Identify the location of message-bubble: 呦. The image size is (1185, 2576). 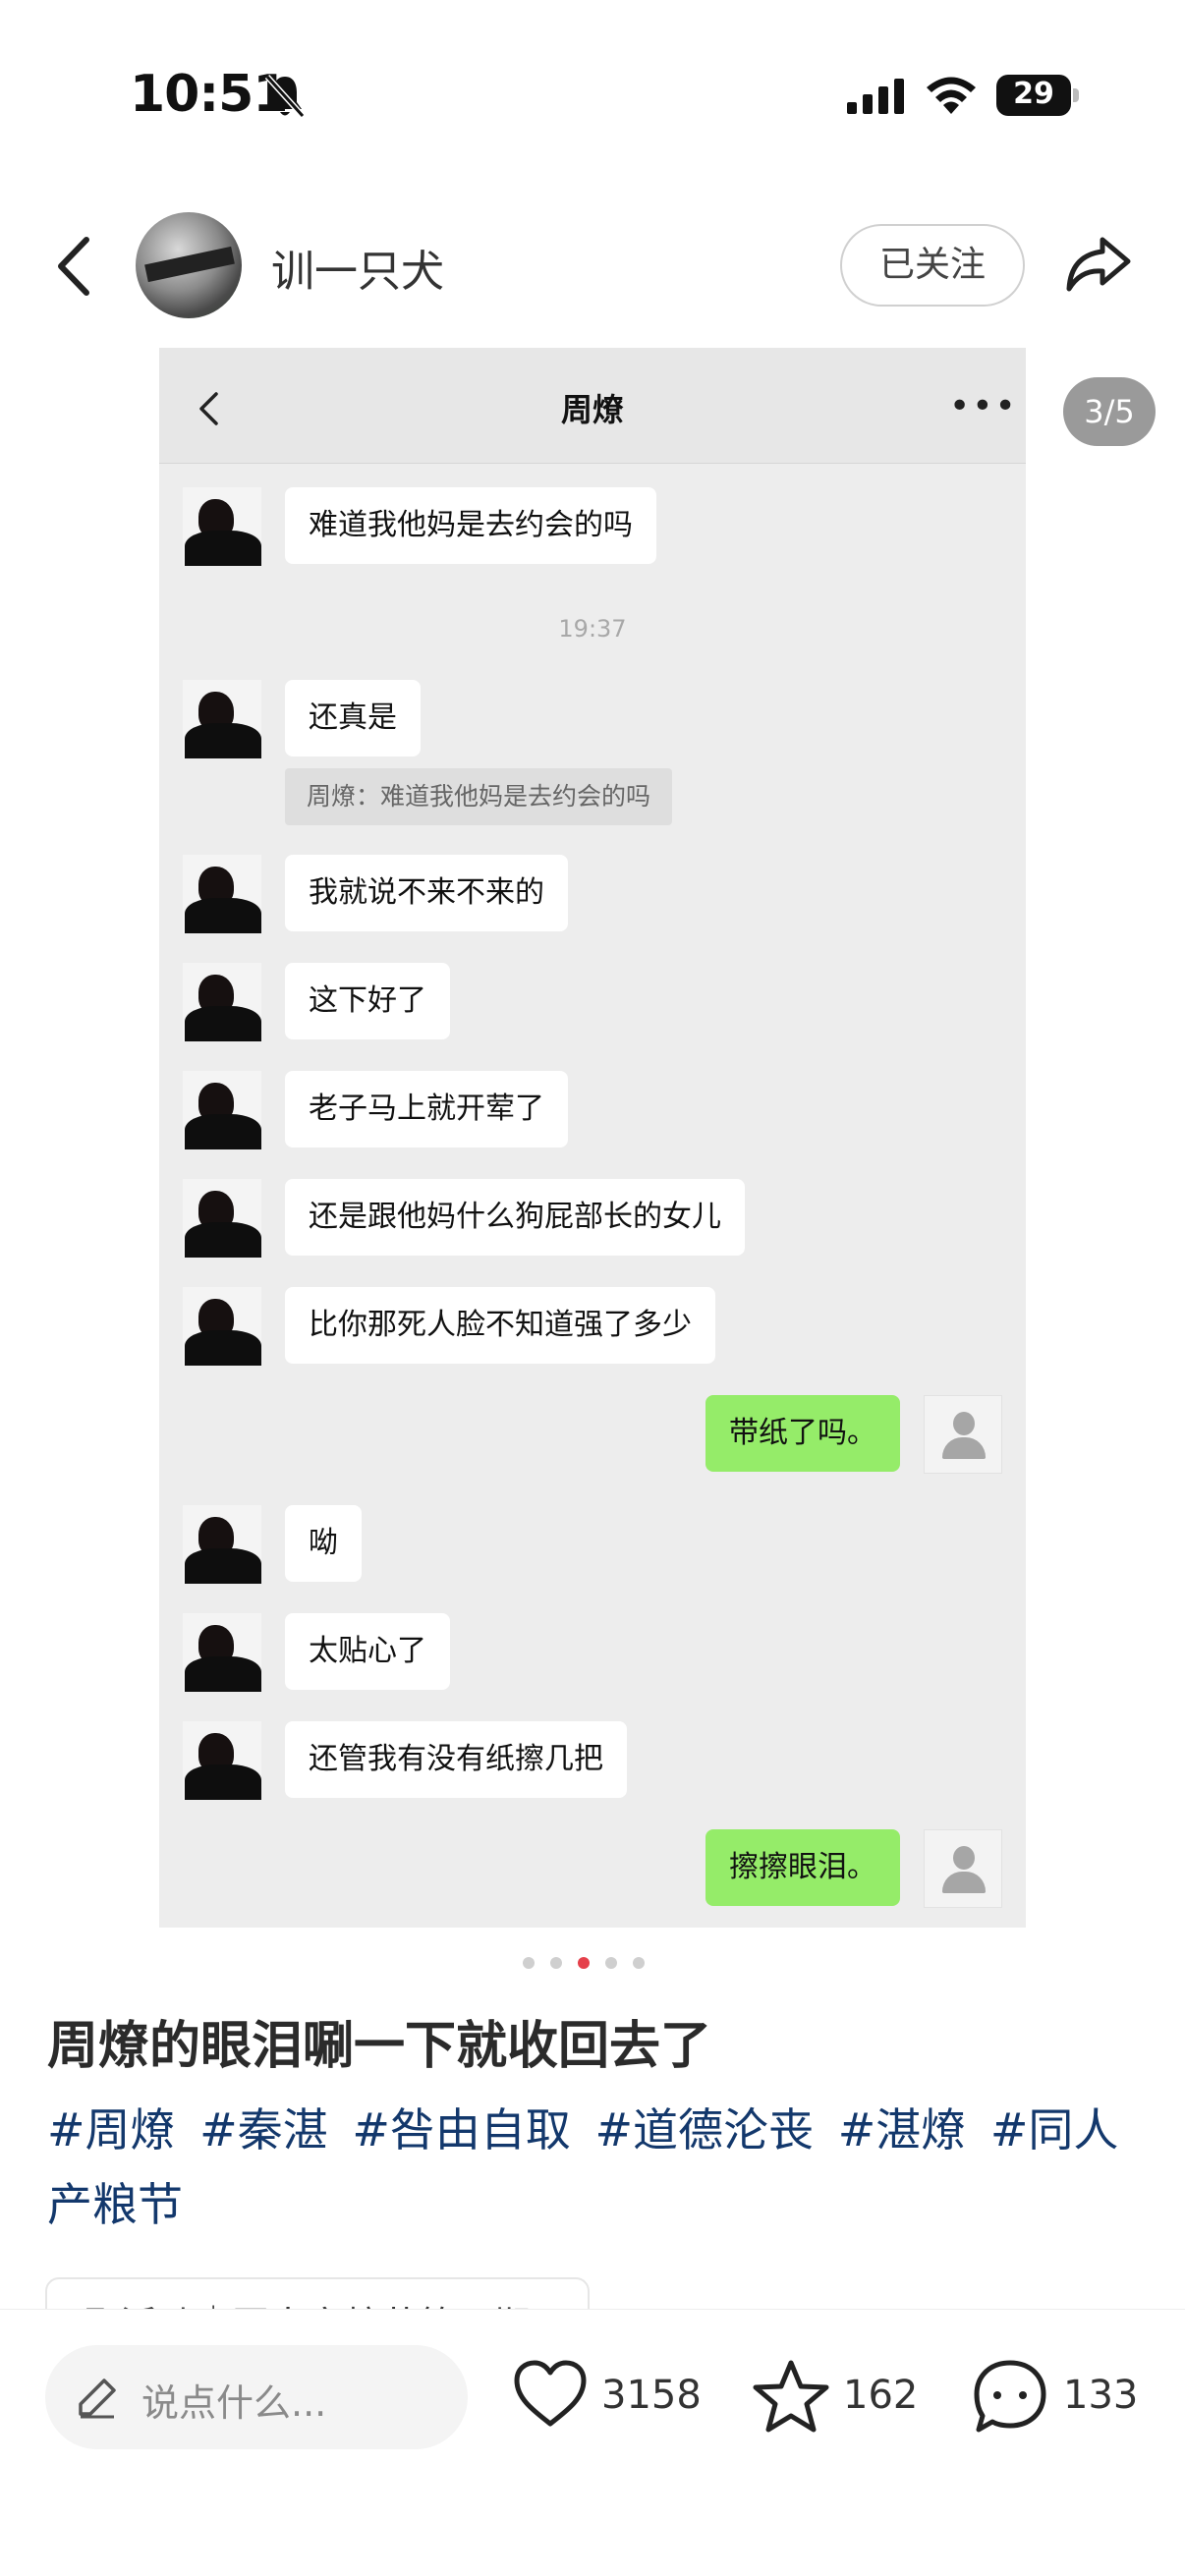
(323, 1543).